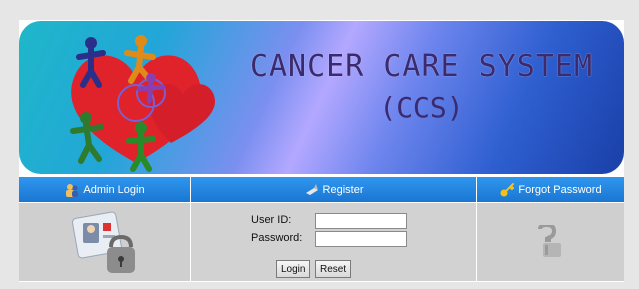 The height and width of the screenshot is (289, 639). I want to click on id-card-lock-icon, so click(103, 242).